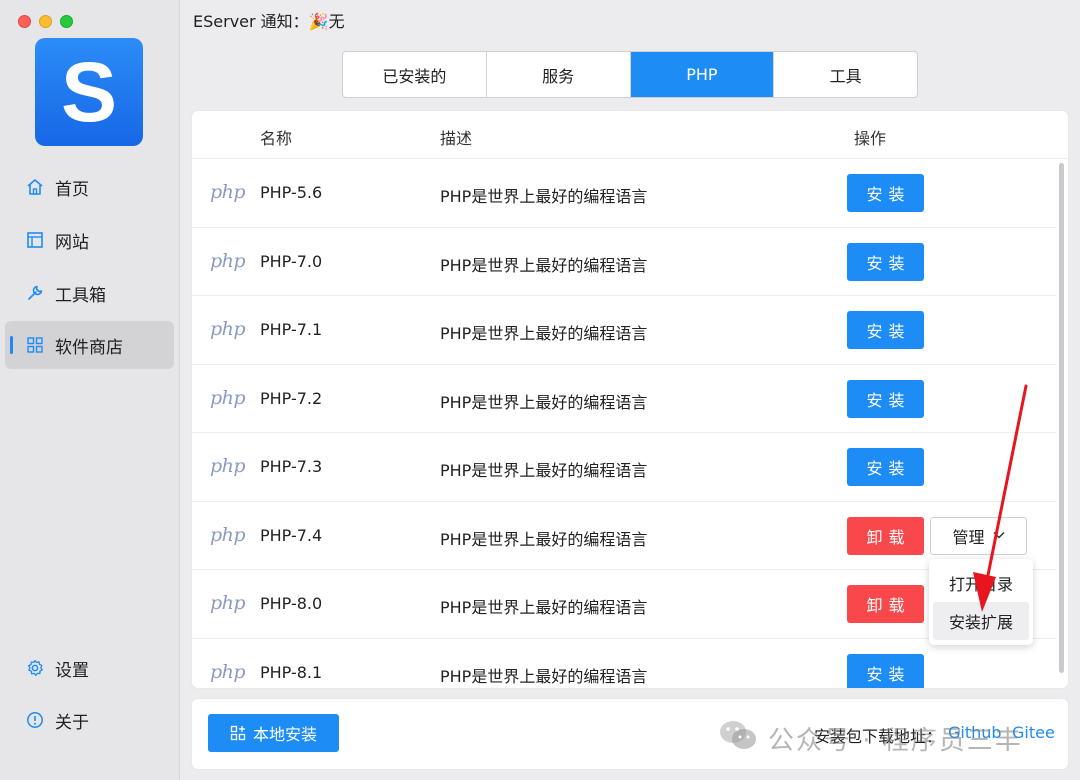  I want to click on sidebar-item-label: 设置, so click(72, 670).